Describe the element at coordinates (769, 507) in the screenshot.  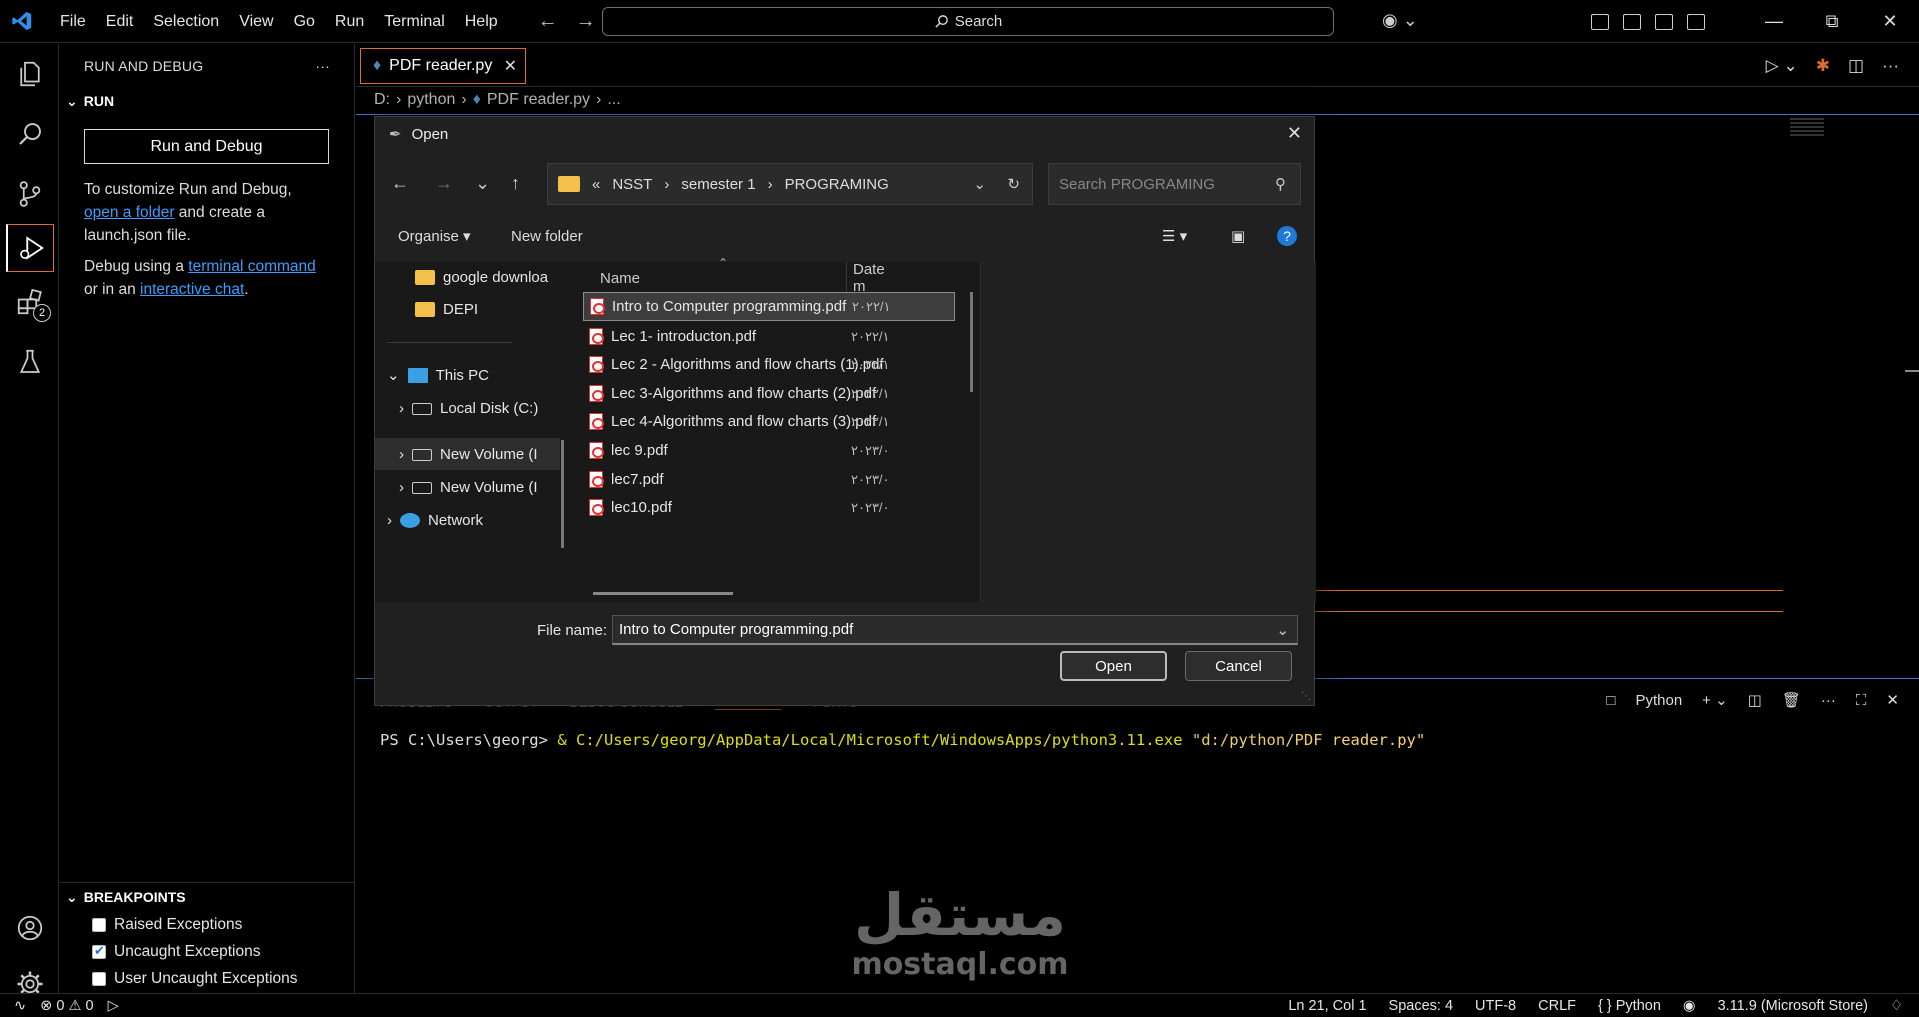
I see `file-row: lec10.pdf ٢٠٢٣/٠` at that location.